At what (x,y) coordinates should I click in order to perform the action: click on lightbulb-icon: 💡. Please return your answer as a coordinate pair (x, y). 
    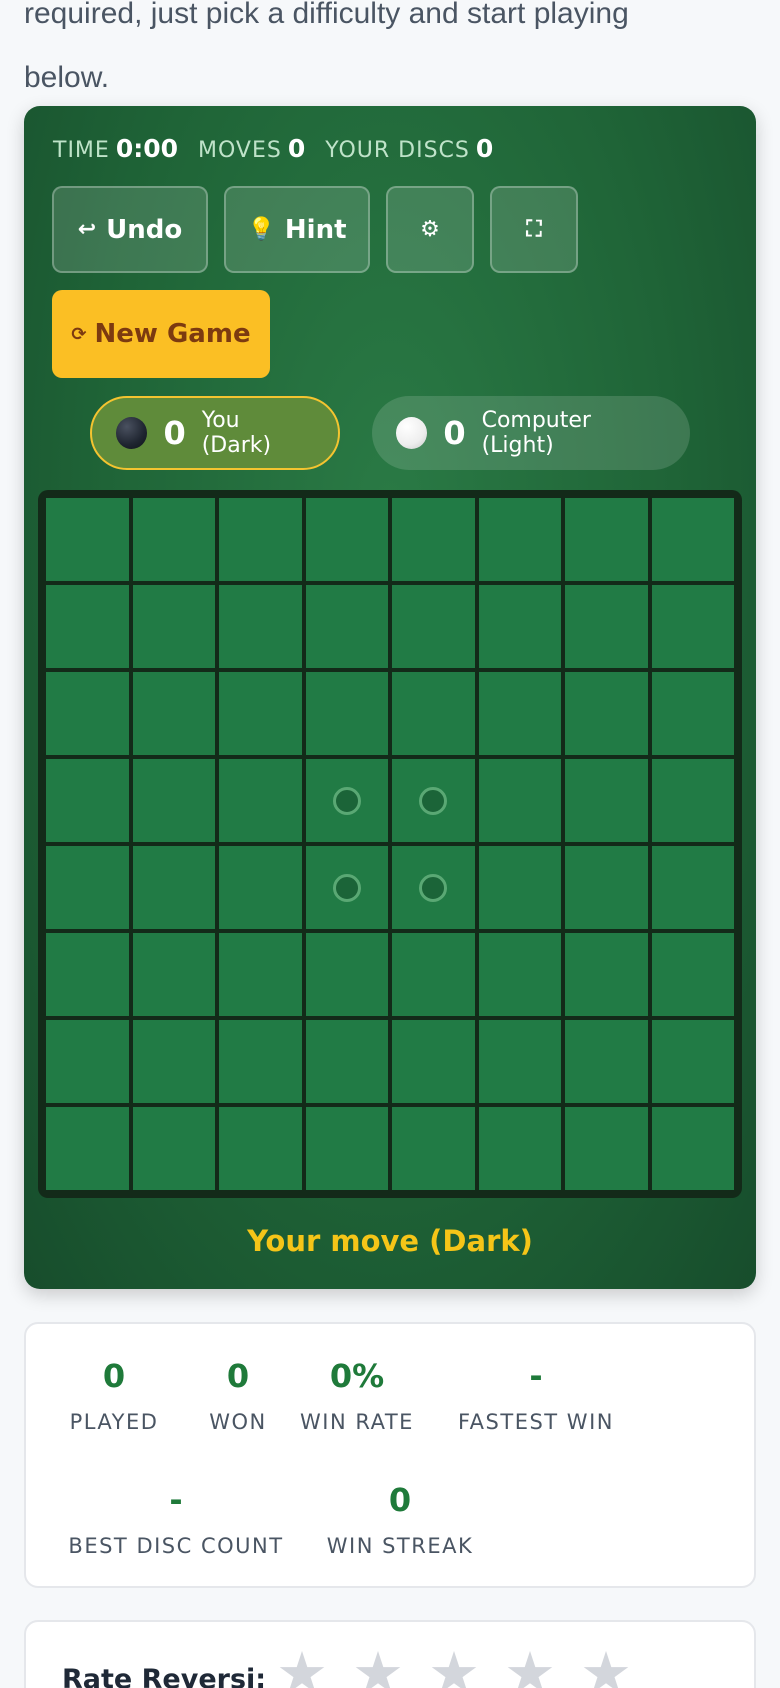
    Looking at the image, I should click on (261, 229).